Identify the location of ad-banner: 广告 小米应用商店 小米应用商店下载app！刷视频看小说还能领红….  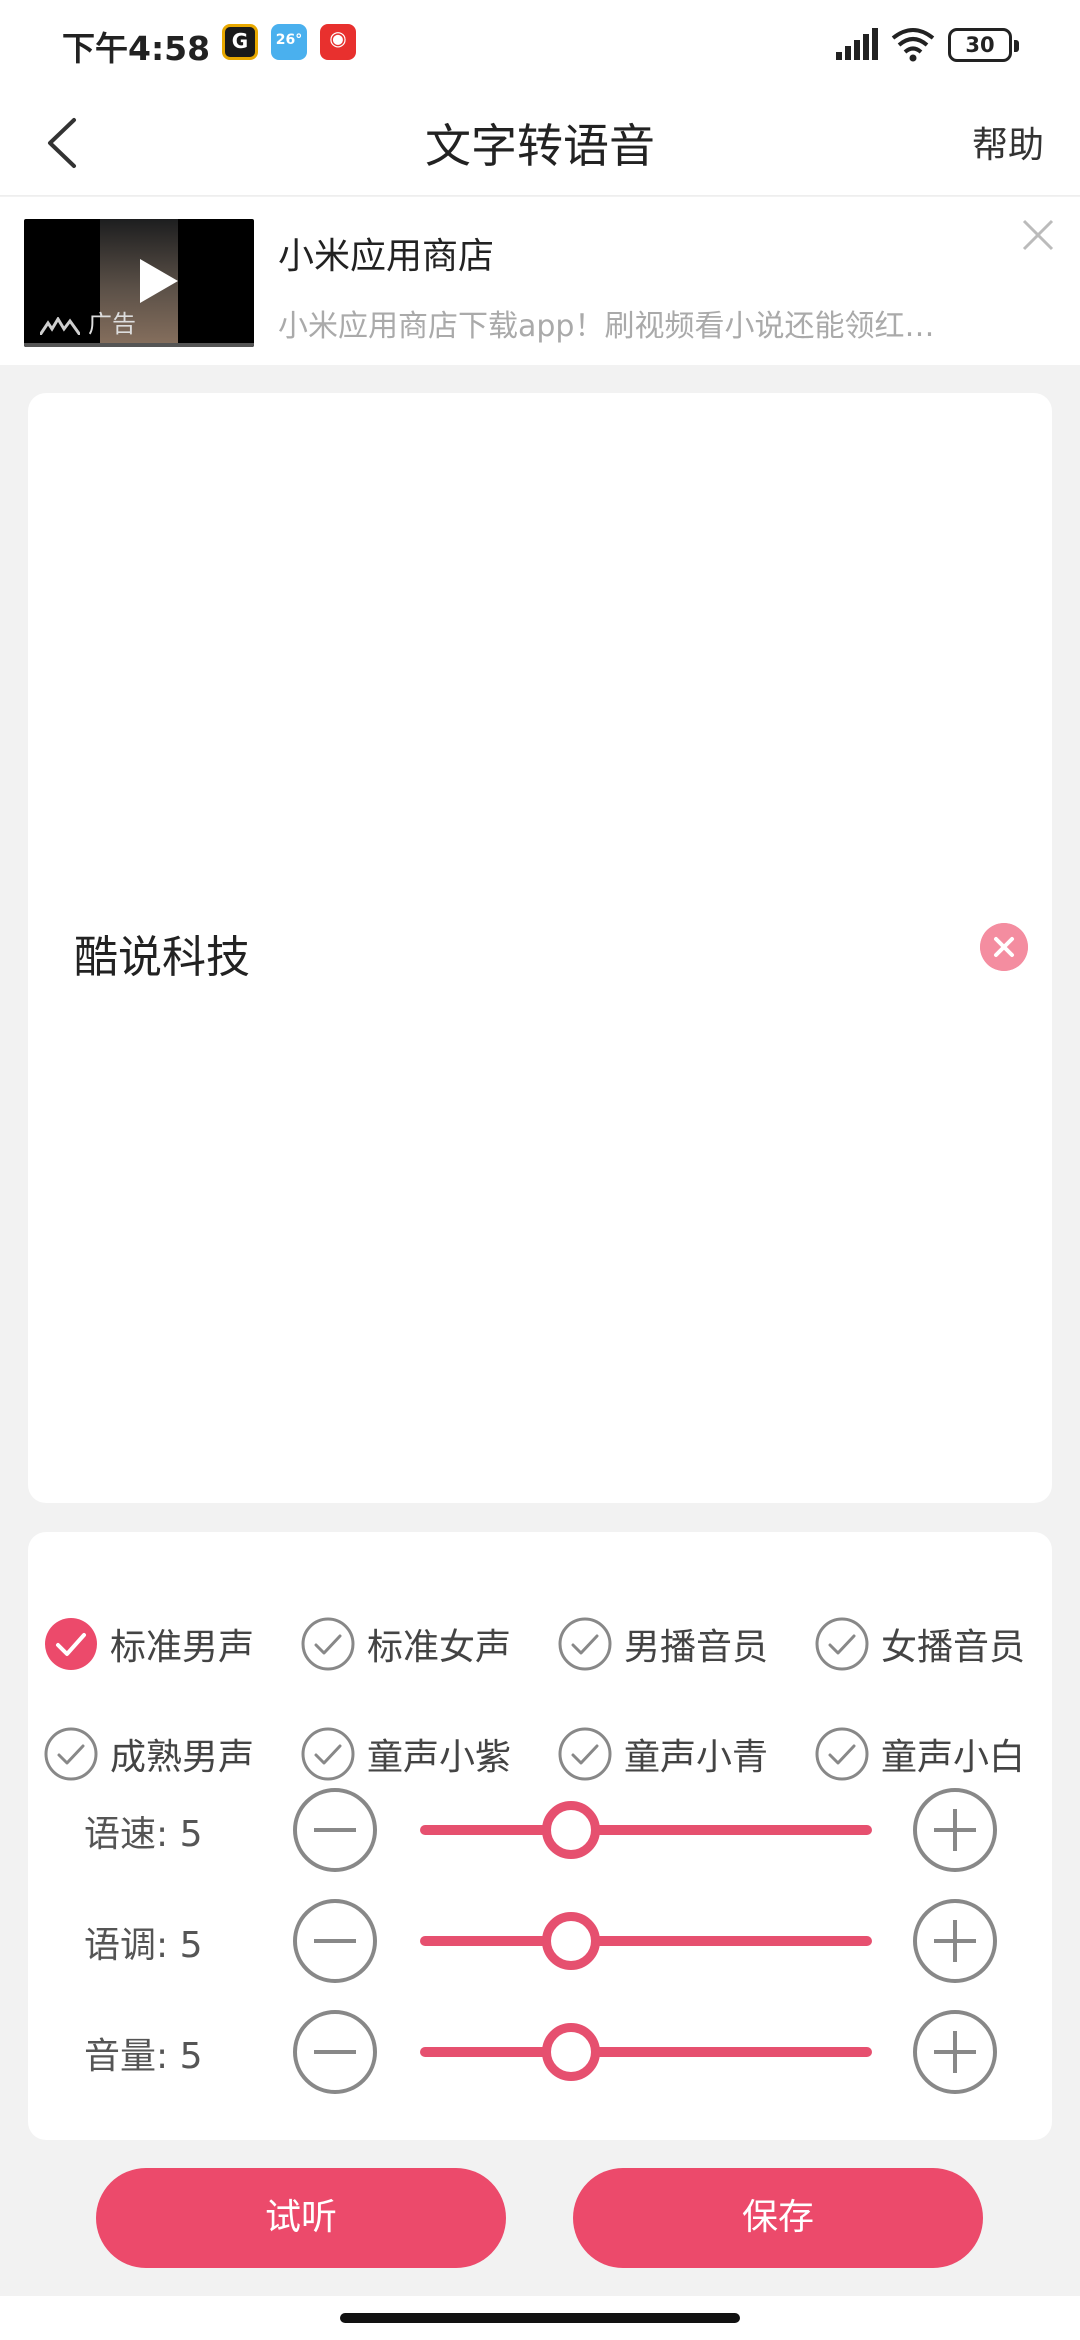
(540, 281).